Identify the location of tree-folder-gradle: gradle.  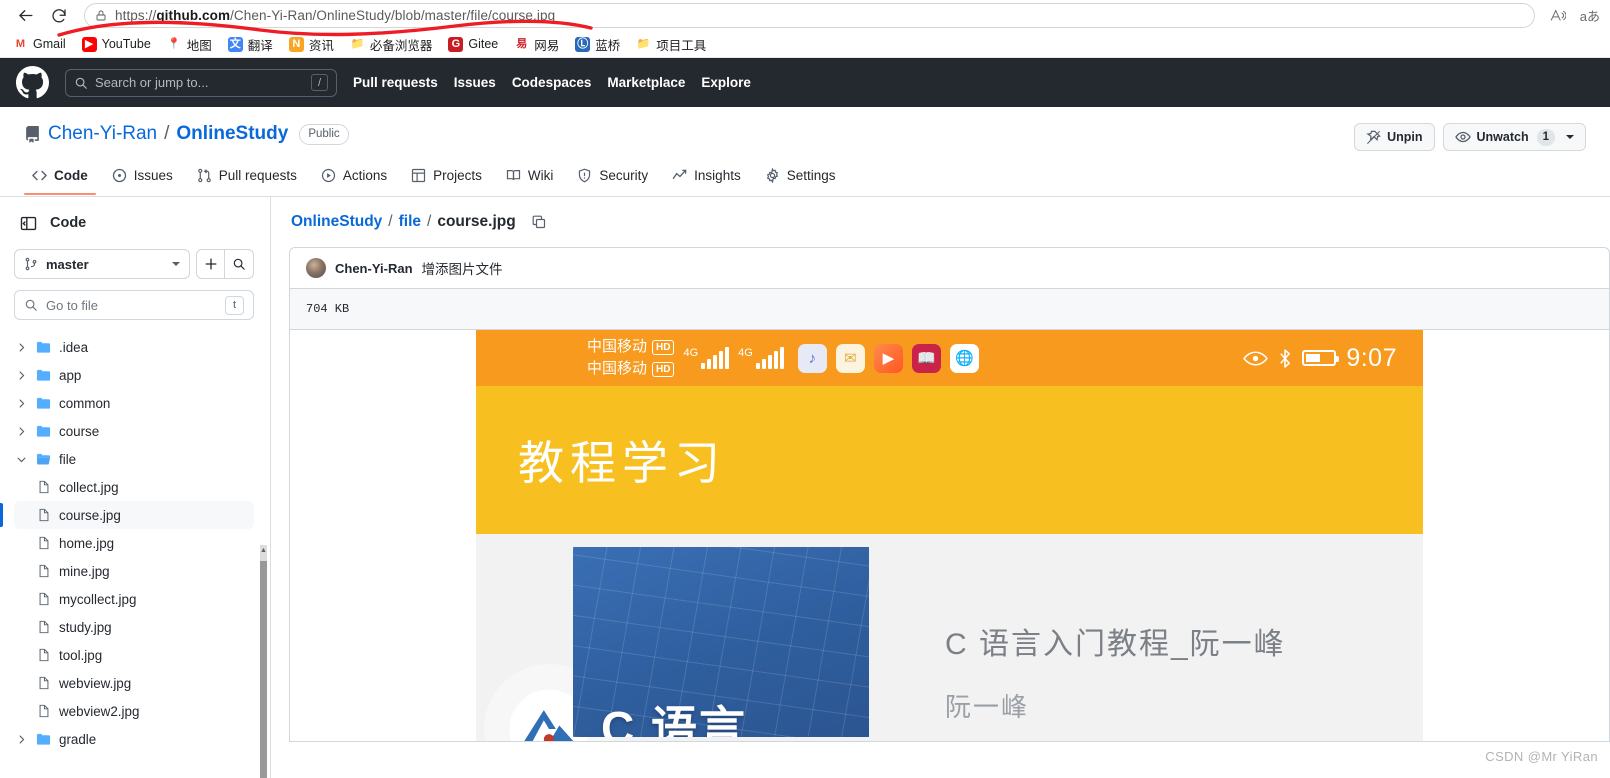
(134, 739).